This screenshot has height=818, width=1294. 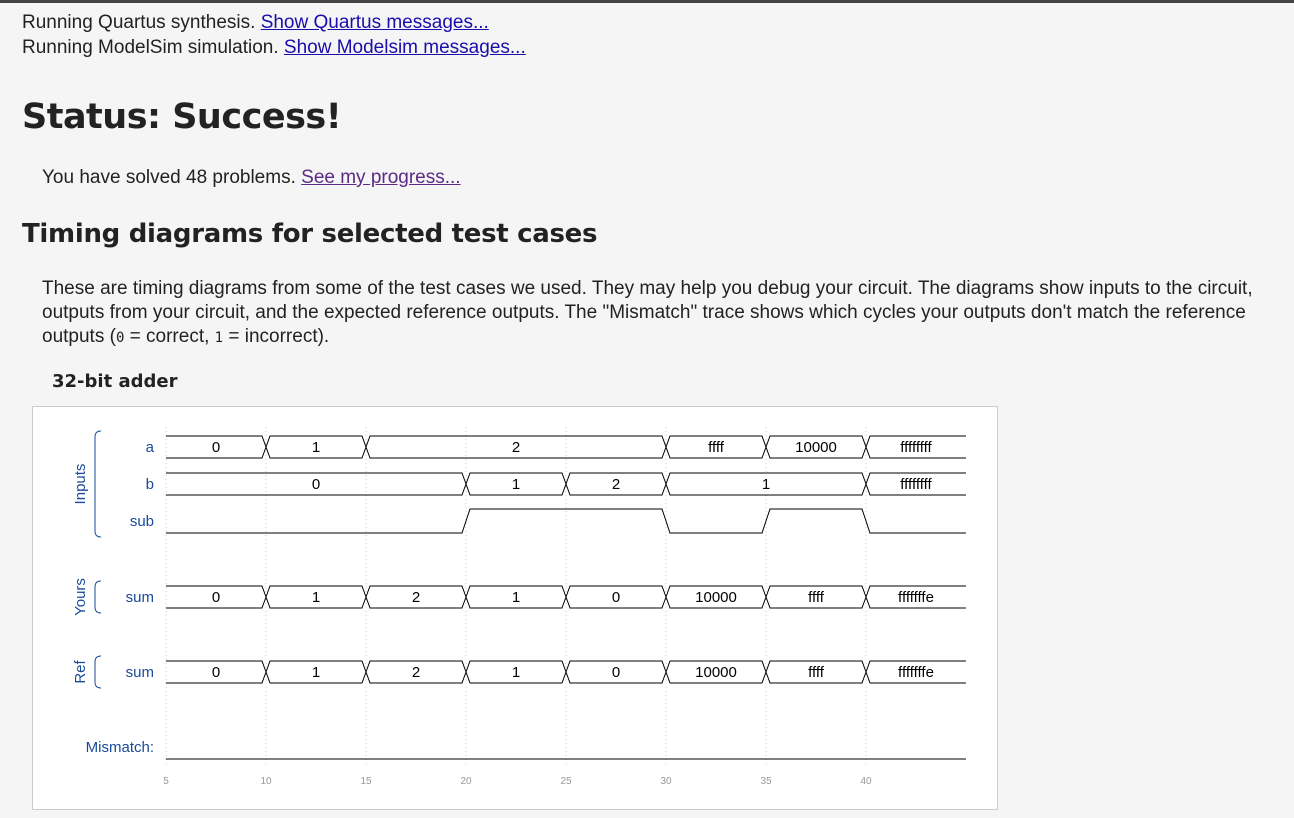 I want to click on value-b-1-3: 1, so click(x=766, y=484).